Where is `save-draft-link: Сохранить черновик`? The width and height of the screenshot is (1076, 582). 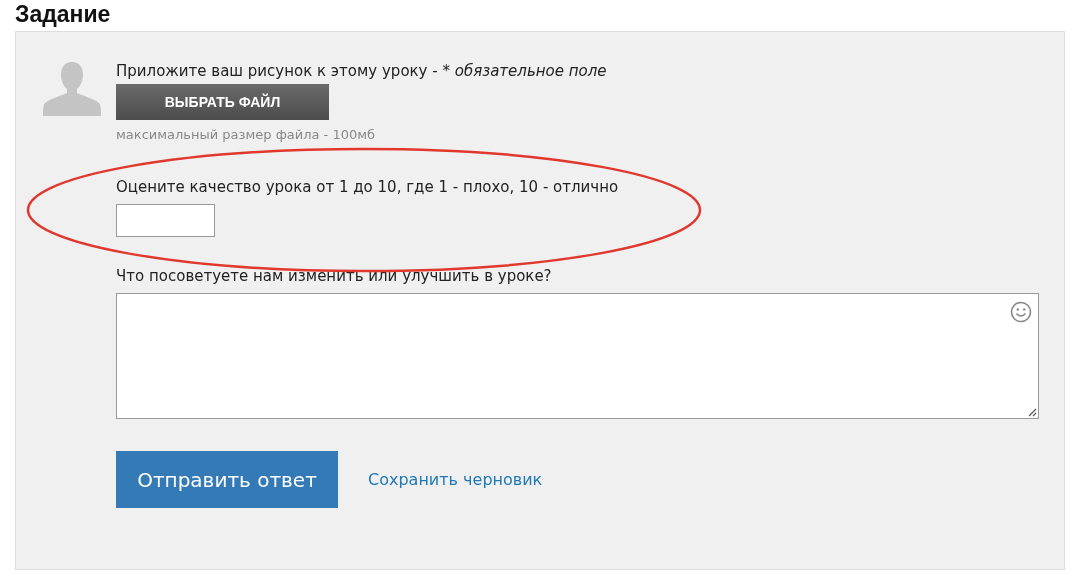
save-draft-link: Сохранить черновик is located at coordinates (455, 479).